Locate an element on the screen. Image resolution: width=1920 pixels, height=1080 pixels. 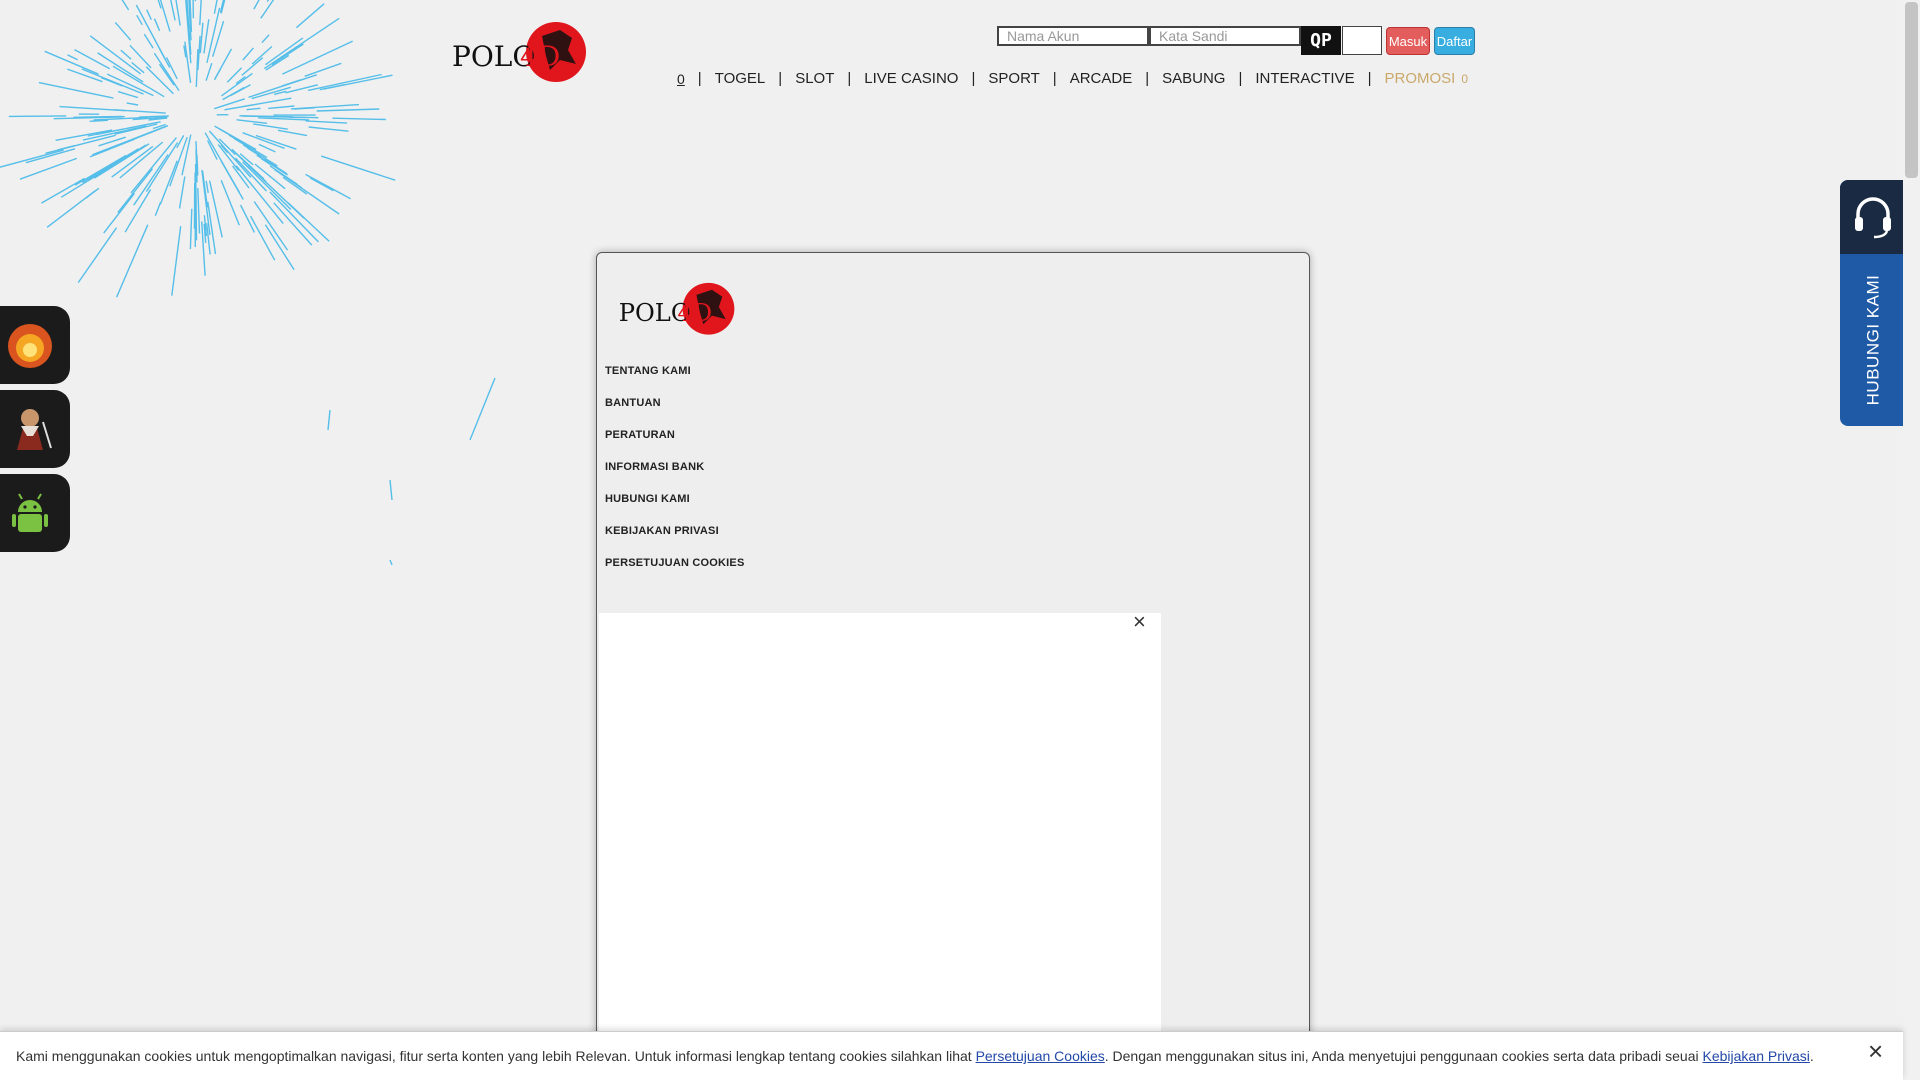
modal-logo: POLO 4D is located at coordinates (677, 308).